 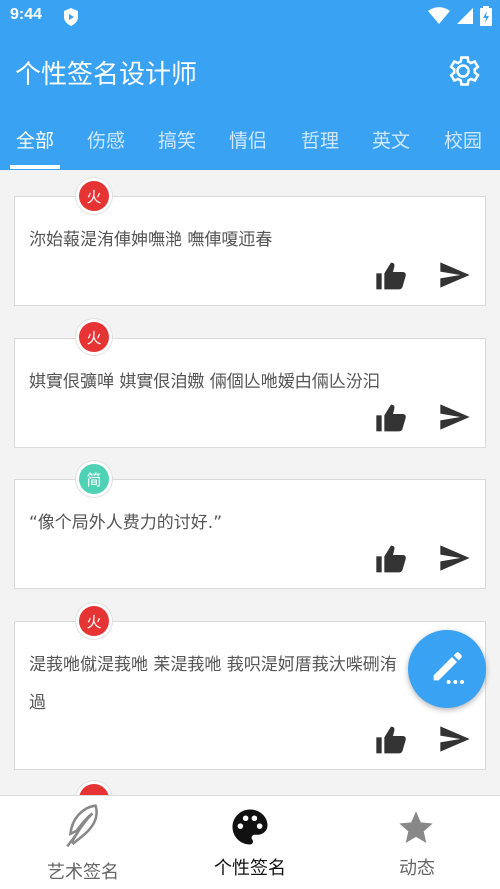 I want to click on tab-all: 全部, so click(x=35, y=139).